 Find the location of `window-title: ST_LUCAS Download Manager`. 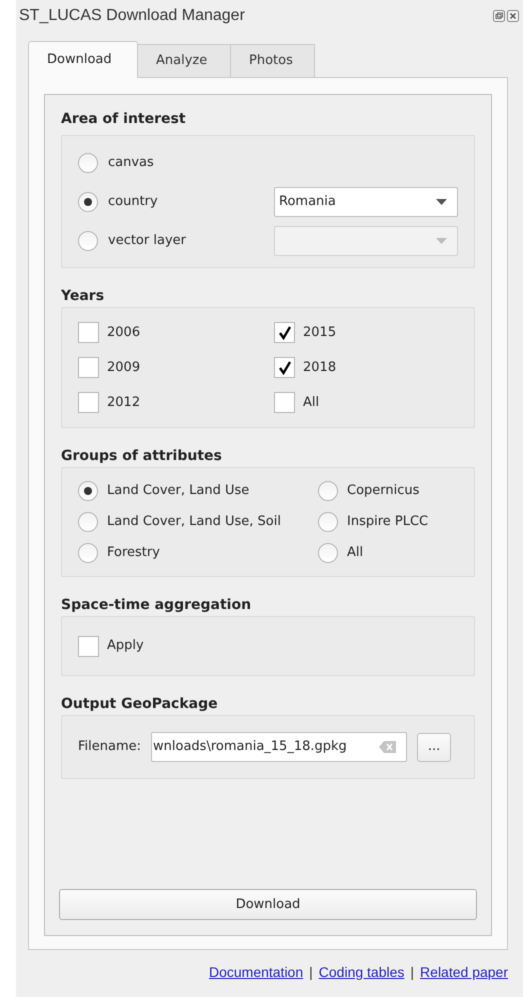

window-title: ST_LUCAS Download Manager is located at coordinates (132, 16).